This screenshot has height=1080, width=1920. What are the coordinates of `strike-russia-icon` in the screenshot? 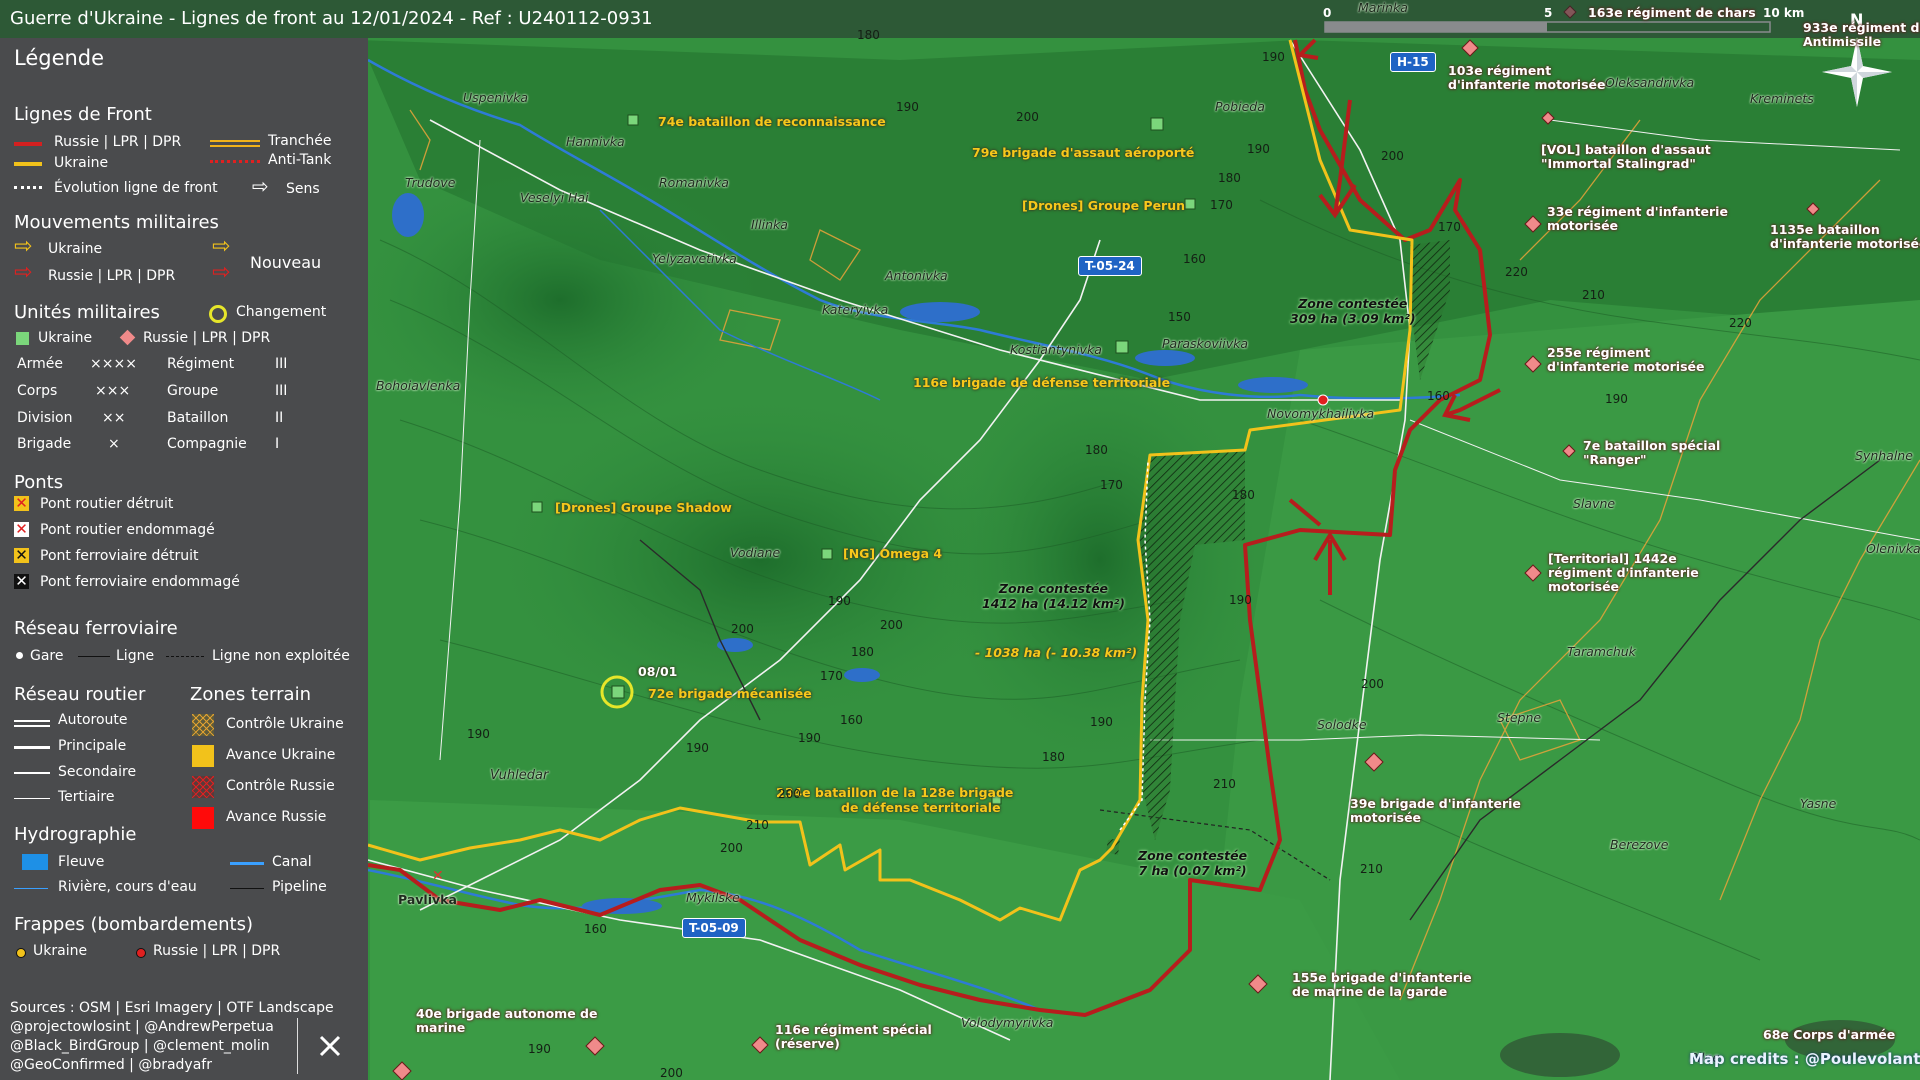 It's located at (141, 953).